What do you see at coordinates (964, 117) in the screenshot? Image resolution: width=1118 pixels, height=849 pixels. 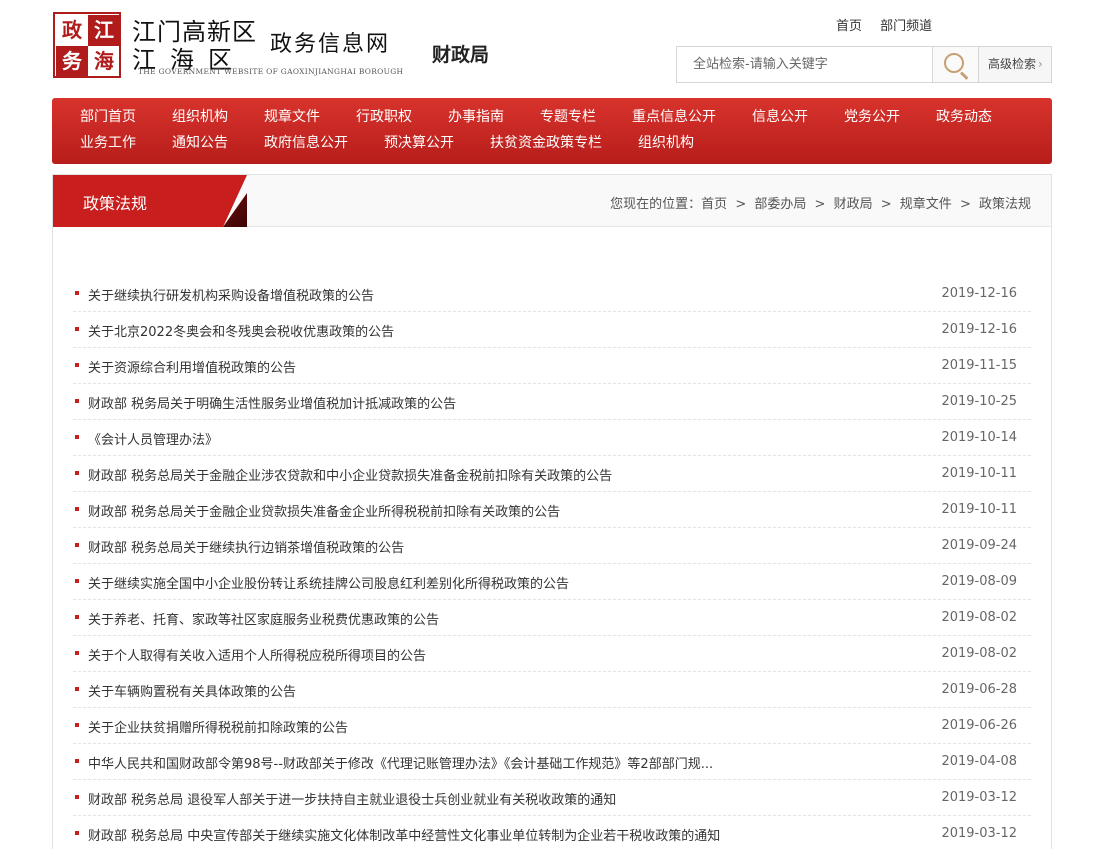 I see `nav-item-gov-news: 政务动态` at bounding box center [964, 117].